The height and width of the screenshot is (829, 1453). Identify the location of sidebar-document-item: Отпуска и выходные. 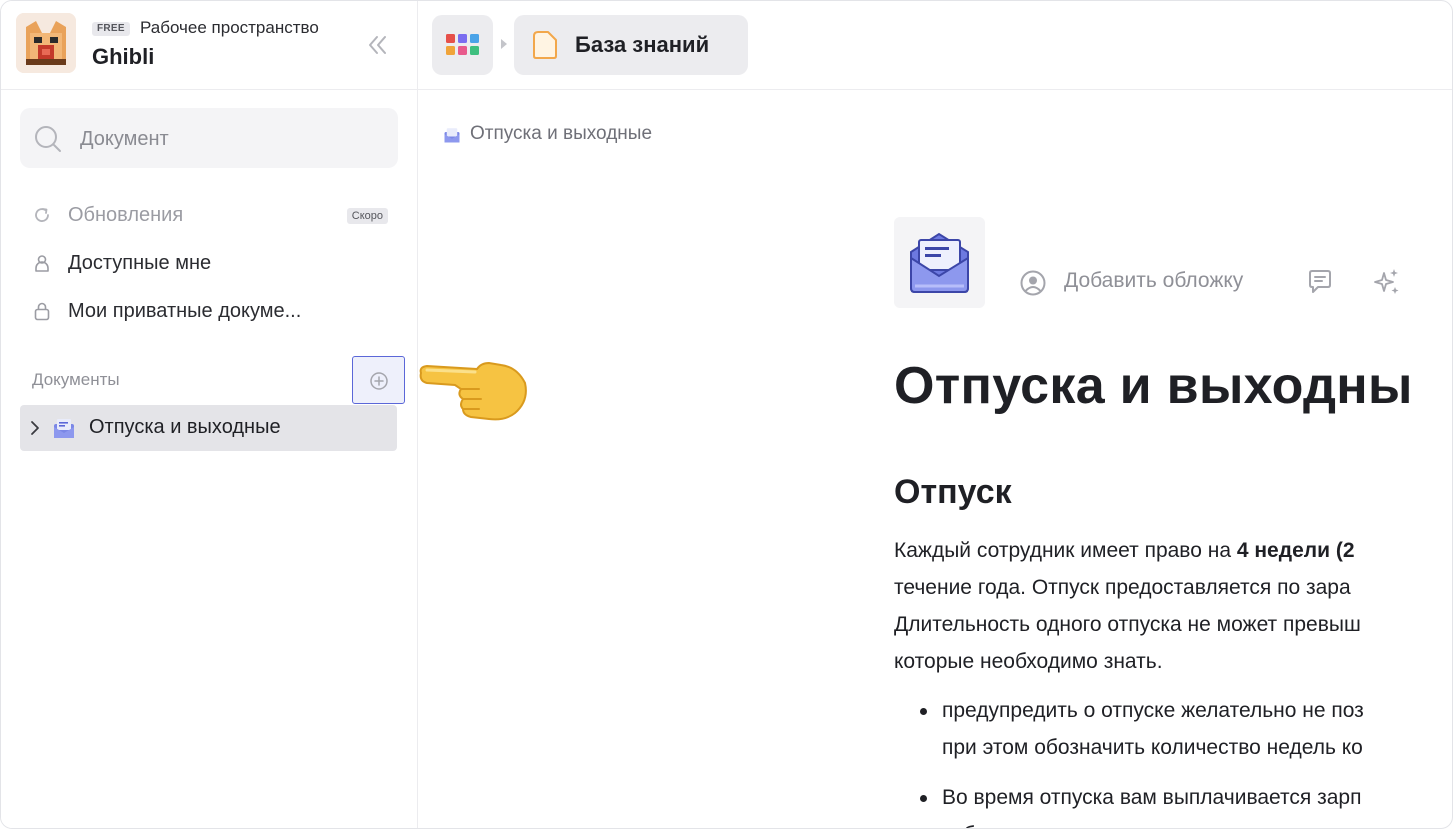
(208, 428).